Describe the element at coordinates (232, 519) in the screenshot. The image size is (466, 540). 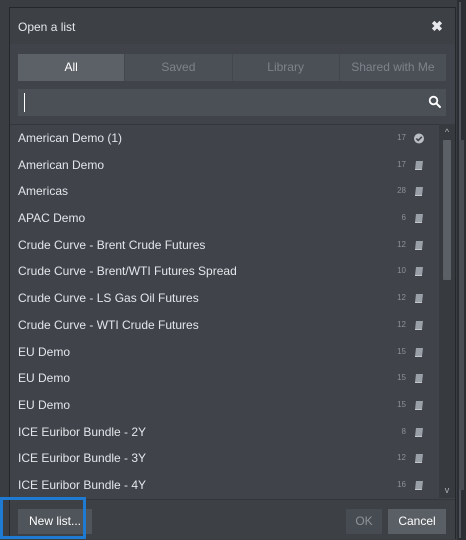
I see `dialog-footer: New list... OK Cancel` at that location.